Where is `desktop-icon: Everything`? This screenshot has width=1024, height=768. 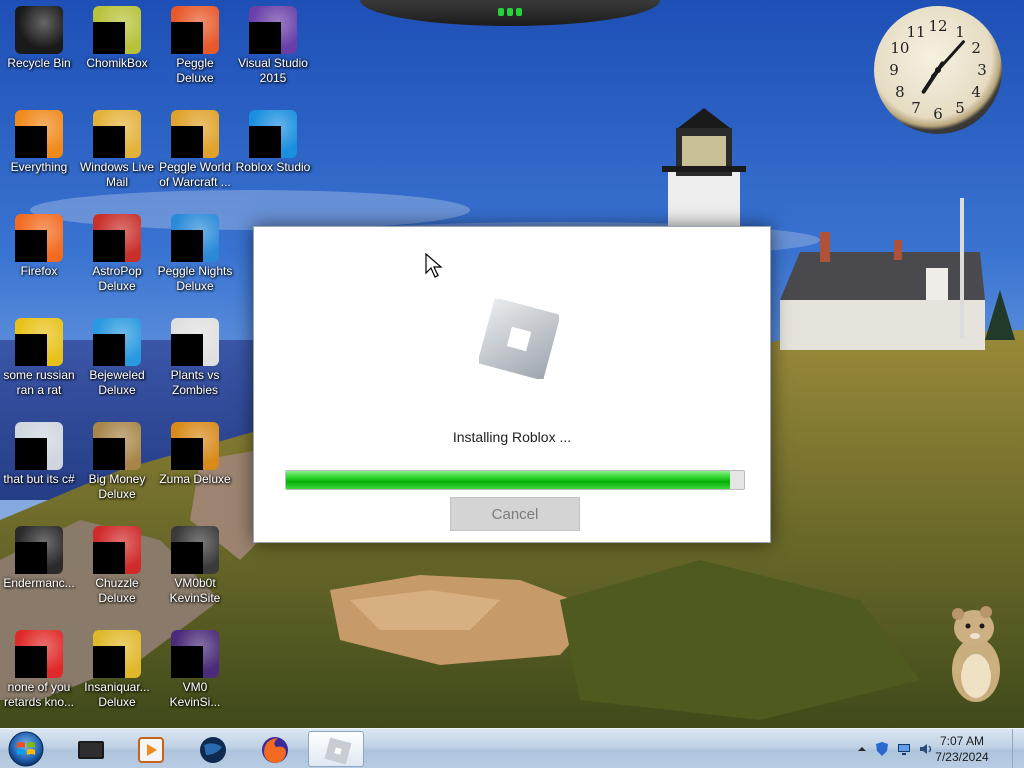
desktop-icon: Everything is located at coordinates (39, 154).